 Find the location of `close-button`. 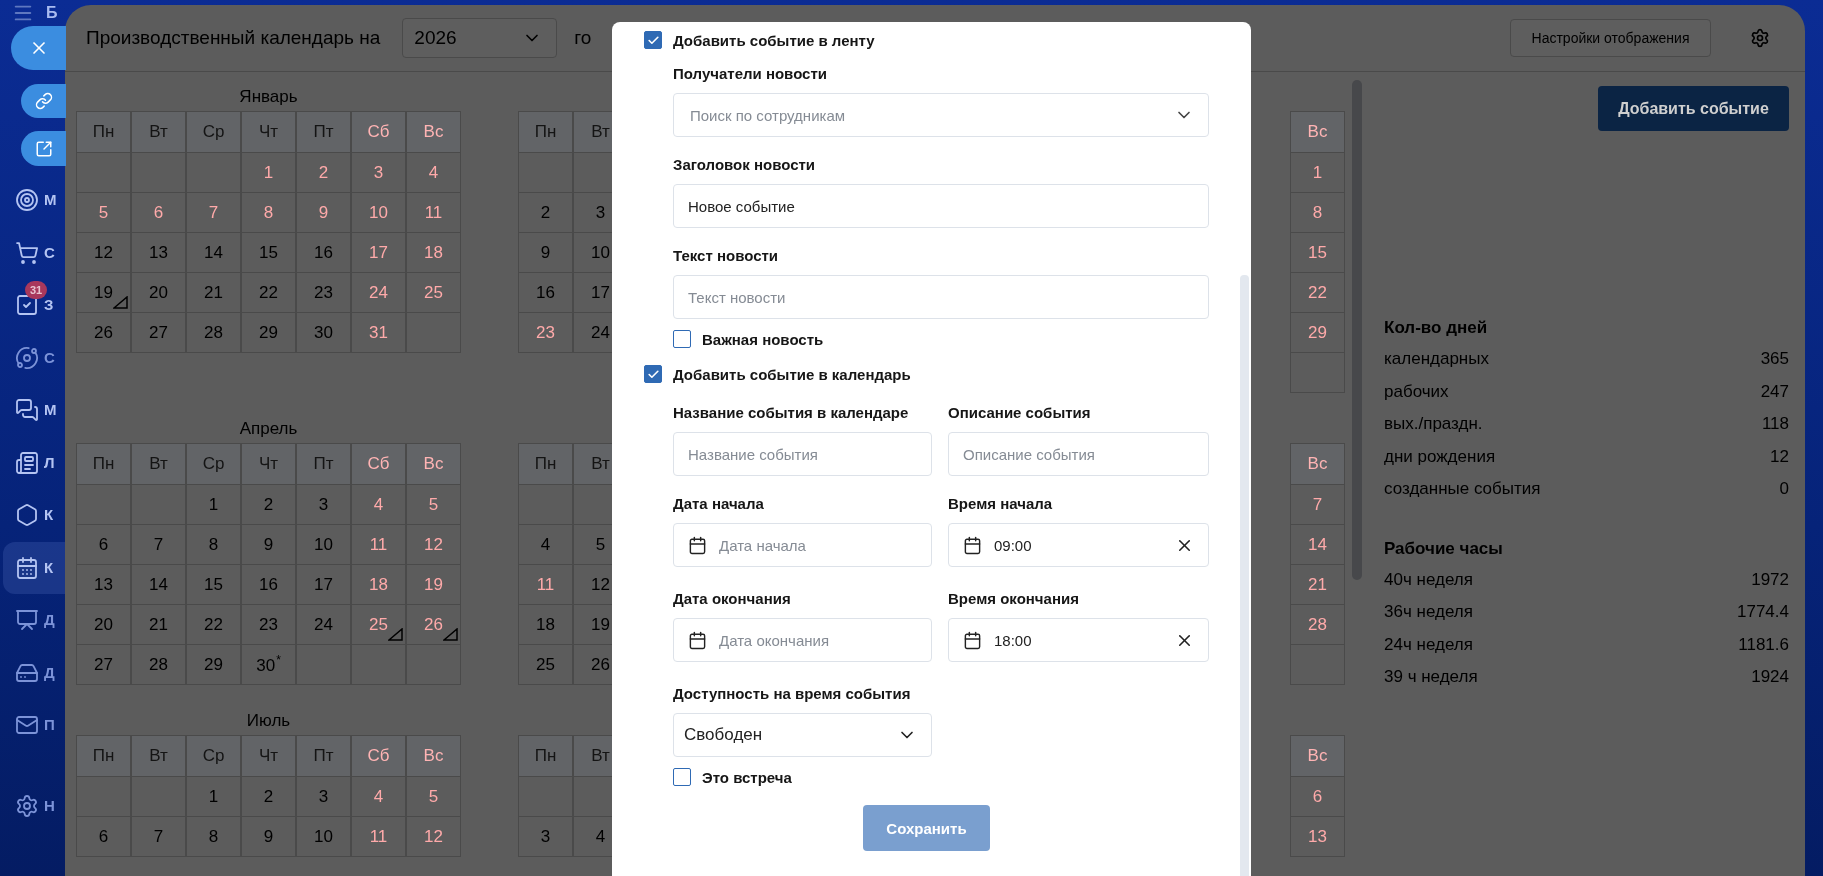

close-button is located at coordinates (38, 48).